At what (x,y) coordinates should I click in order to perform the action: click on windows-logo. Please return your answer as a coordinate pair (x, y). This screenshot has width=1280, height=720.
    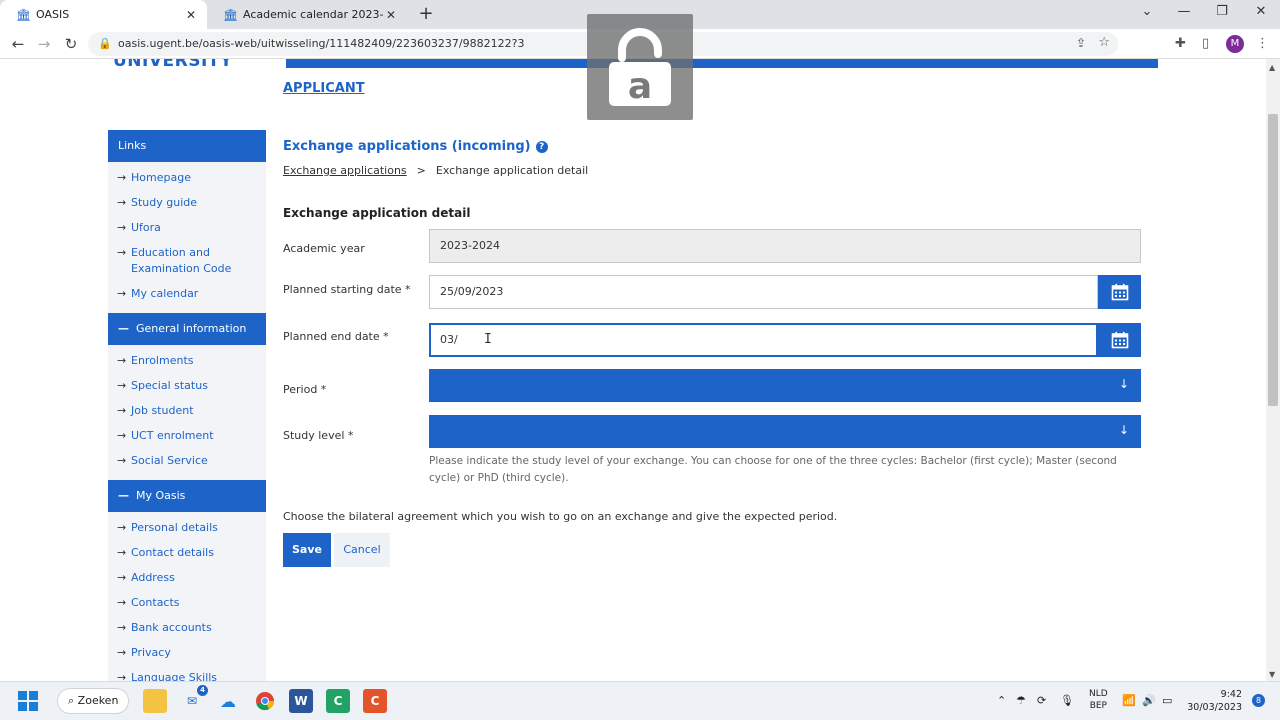
    Looking at the image, I should click on (28, 701).